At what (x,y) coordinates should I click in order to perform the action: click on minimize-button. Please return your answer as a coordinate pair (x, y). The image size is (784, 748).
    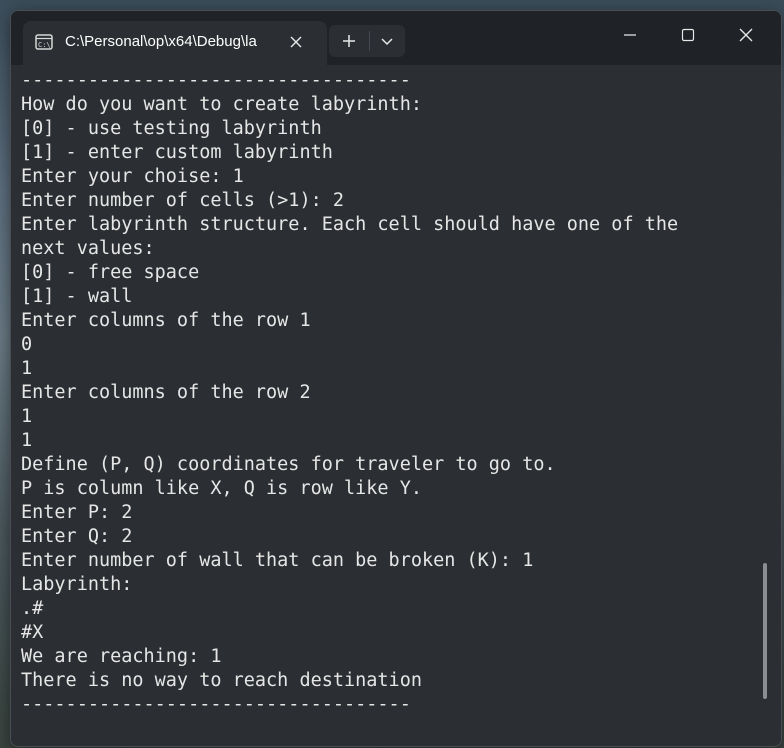
    Looking at the image, I should click on (630, 35).